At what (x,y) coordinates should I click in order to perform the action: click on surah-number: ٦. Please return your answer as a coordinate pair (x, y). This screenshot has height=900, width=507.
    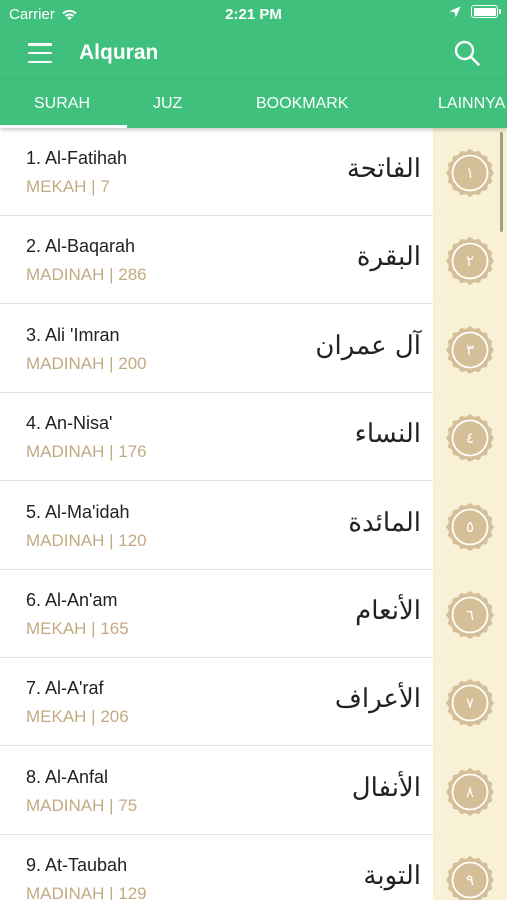
    Looking at the image, I should click on (470, 615).